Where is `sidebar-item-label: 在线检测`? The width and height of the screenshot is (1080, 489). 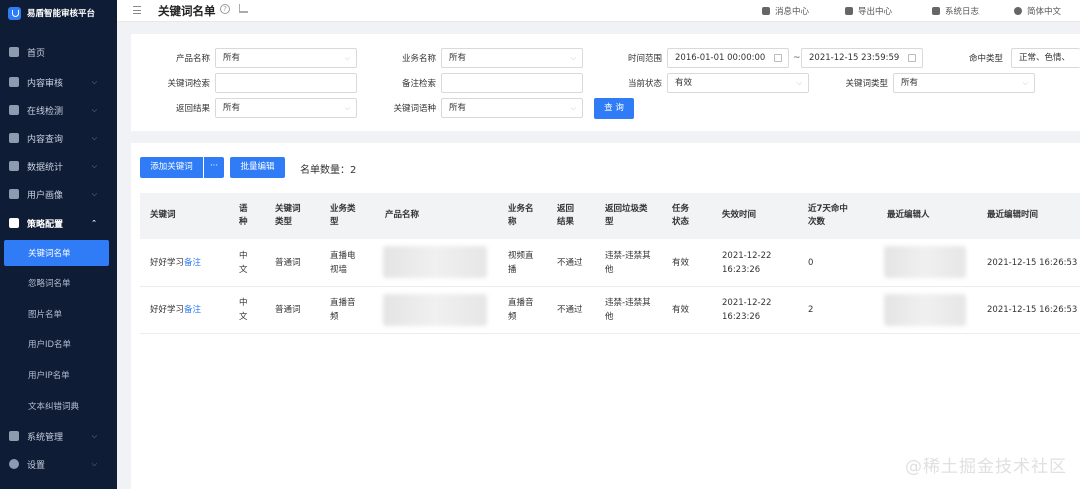
sidebar-item-label: 在线检测 is located at coordinates (45, 111).